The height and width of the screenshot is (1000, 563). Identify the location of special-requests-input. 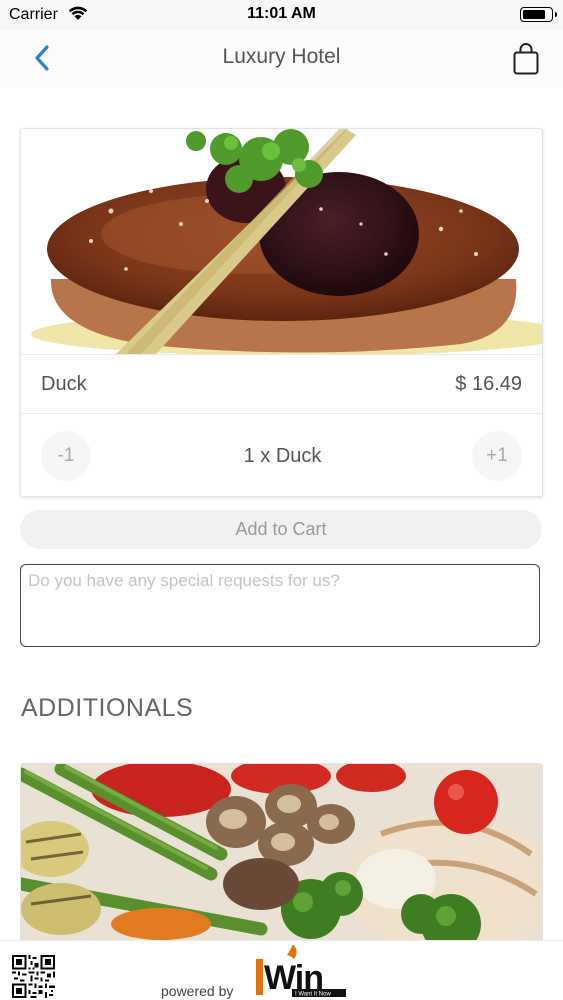
(280, 605).